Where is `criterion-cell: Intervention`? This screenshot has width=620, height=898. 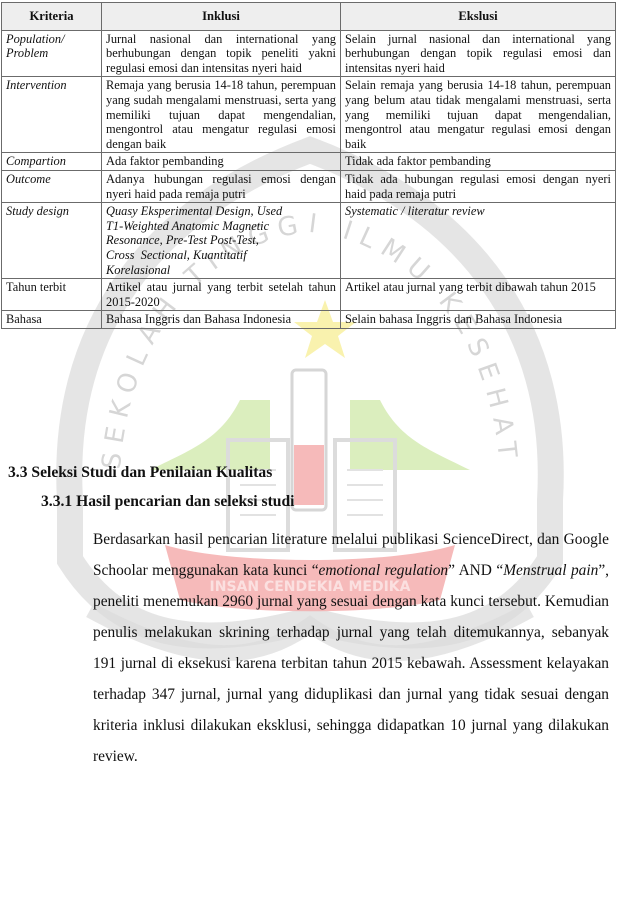 criterion-cell: Intervention is located at coordinates (51, 115).